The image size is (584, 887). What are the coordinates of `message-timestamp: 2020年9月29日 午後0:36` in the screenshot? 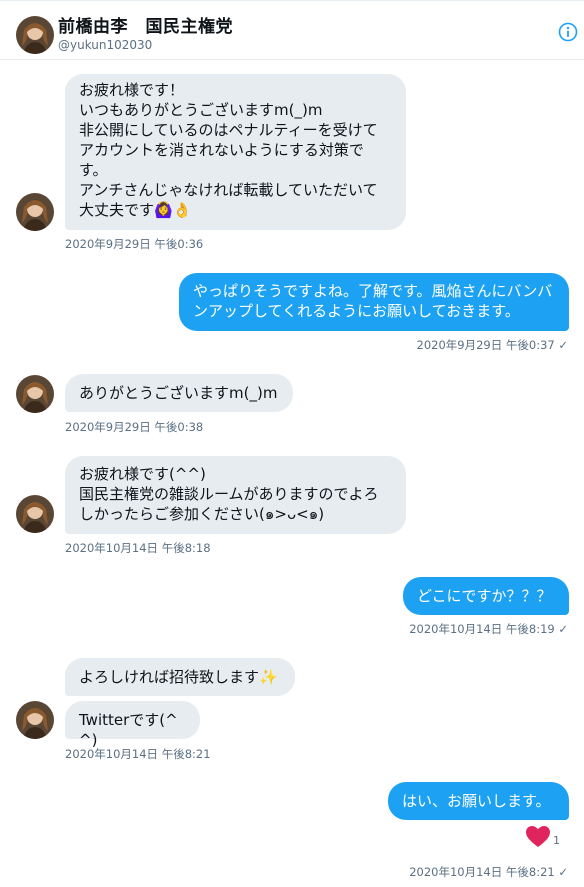 It's located at (134, 244).